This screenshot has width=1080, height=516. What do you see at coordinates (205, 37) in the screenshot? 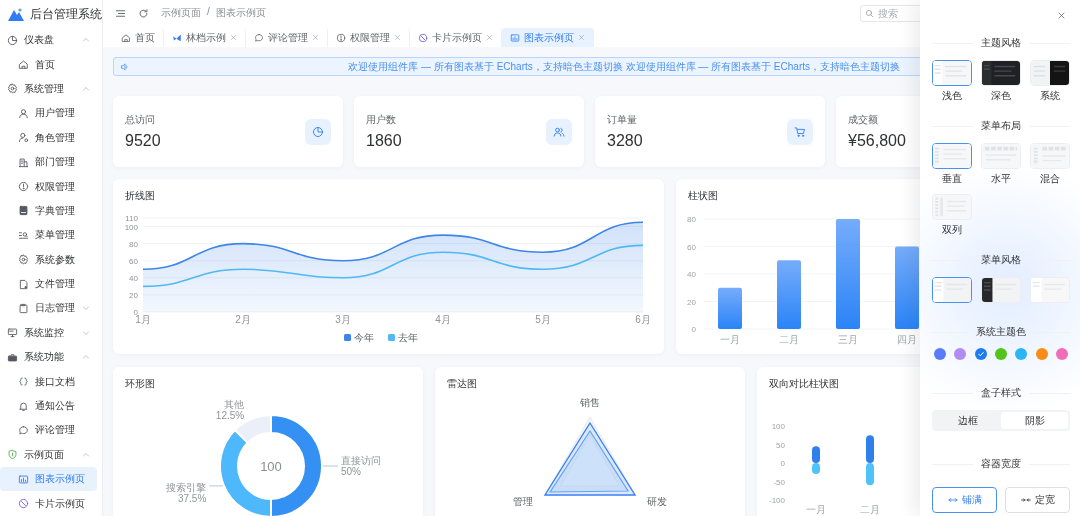
I see `tab: 林档示例` at bounding box center [205, 37].